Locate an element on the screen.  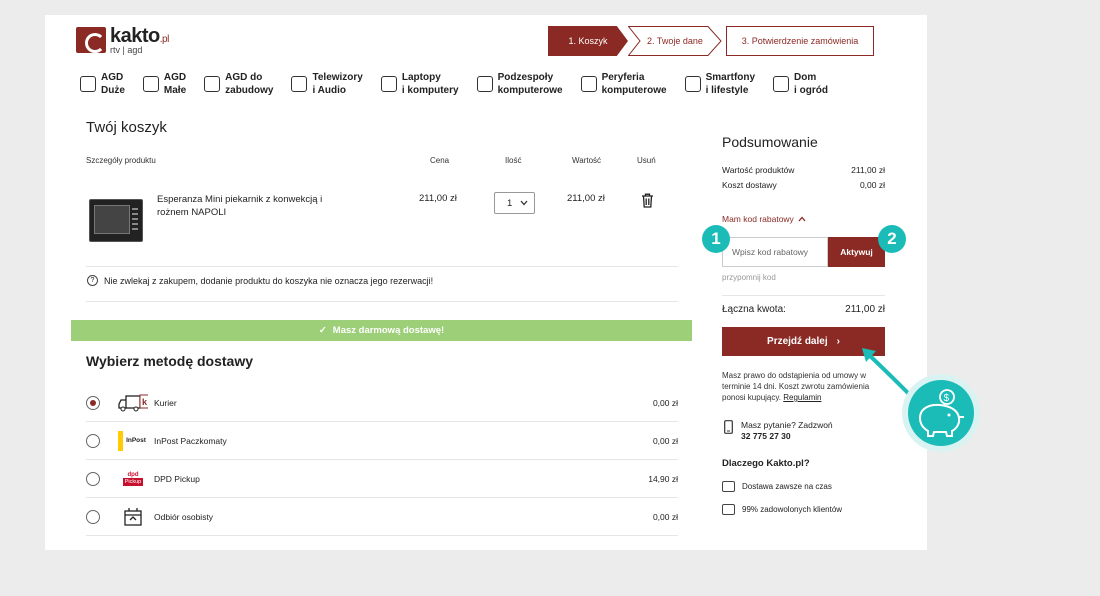
activate-coupon-button: Aktywuj is located at coordinates (856, 252).